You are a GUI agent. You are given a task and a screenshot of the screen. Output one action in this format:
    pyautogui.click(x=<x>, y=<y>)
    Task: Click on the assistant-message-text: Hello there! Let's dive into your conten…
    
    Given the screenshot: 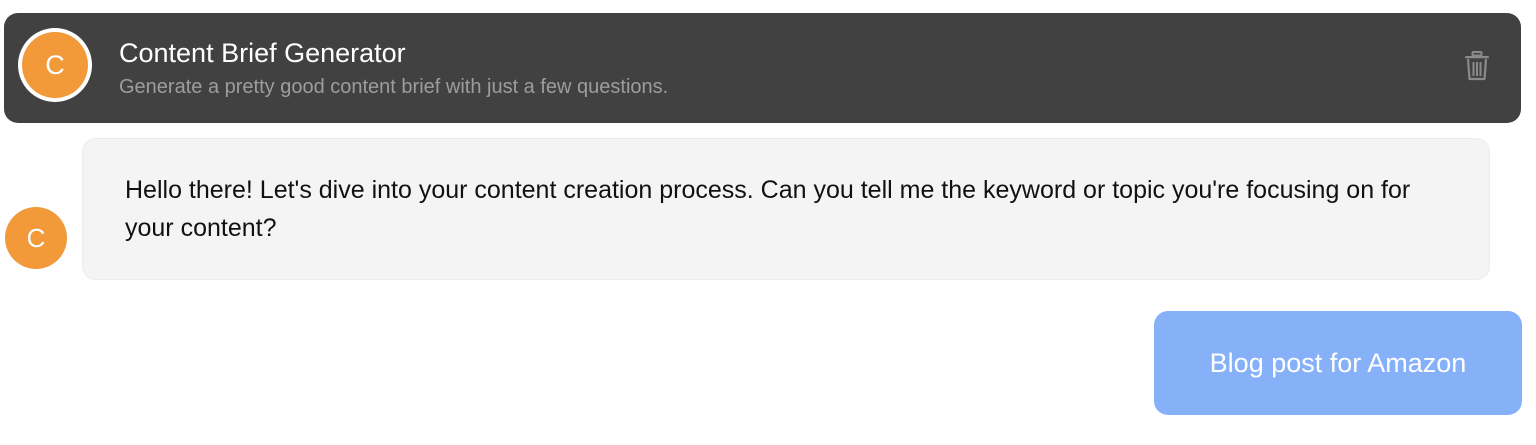 What is the action you would take?
    pyautogui.click(x=768, y=209)
    